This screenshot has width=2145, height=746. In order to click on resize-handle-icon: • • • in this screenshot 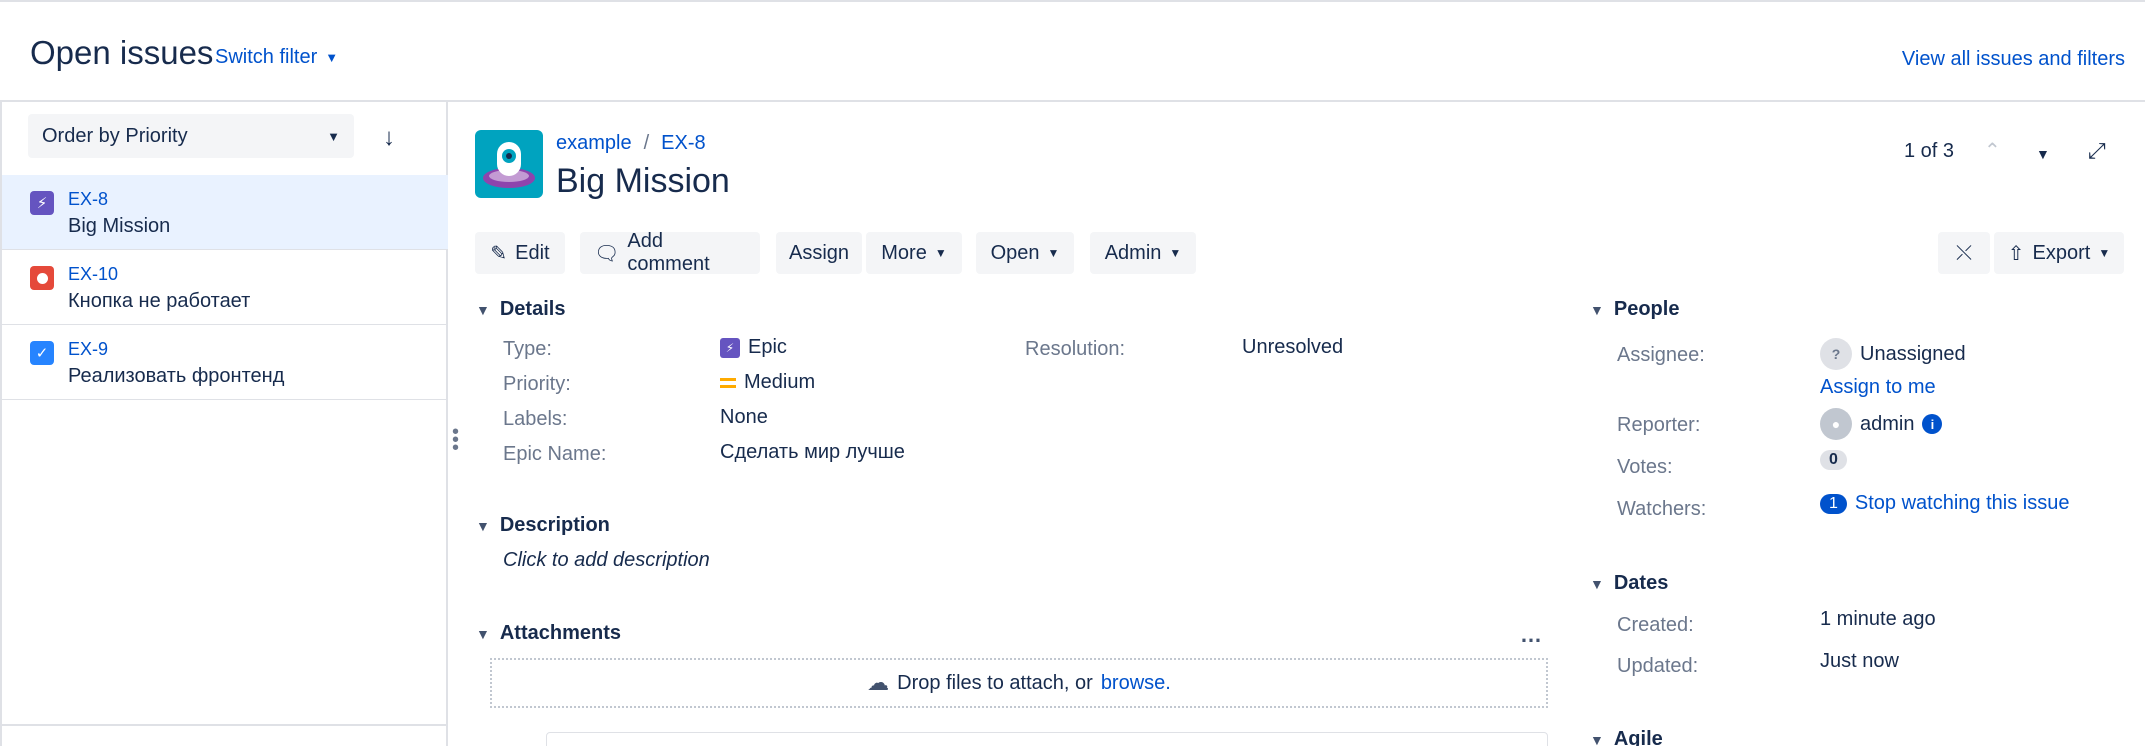, I will do `click(455, 440)`.